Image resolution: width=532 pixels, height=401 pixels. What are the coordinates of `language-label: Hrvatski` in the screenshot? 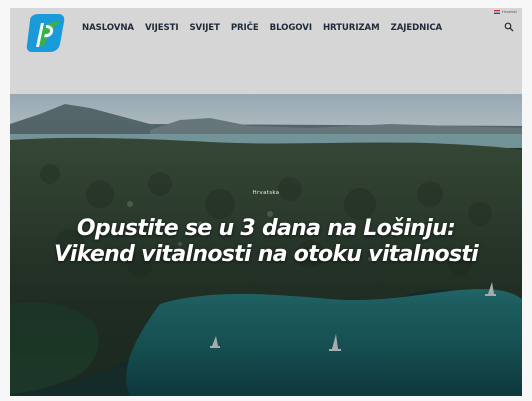 It's located at (509, 12).